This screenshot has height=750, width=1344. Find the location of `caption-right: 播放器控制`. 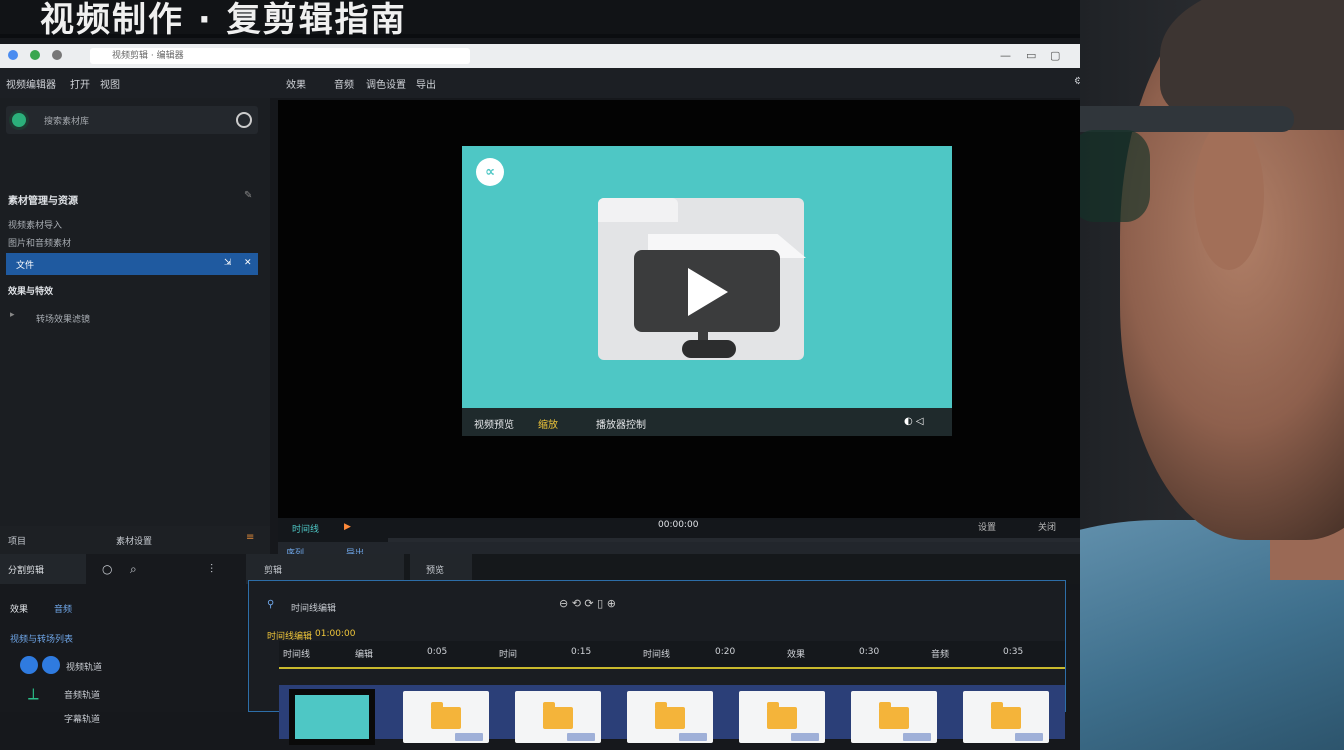

caption-right: 播放器控制 is located at coordinates (621, 425).